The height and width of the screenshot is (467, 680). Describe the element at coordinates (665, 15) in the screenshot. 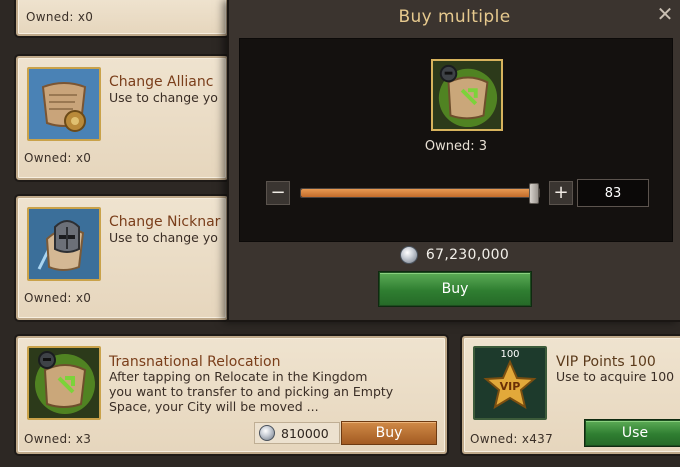

I see `close-icon: ✕` at that location.